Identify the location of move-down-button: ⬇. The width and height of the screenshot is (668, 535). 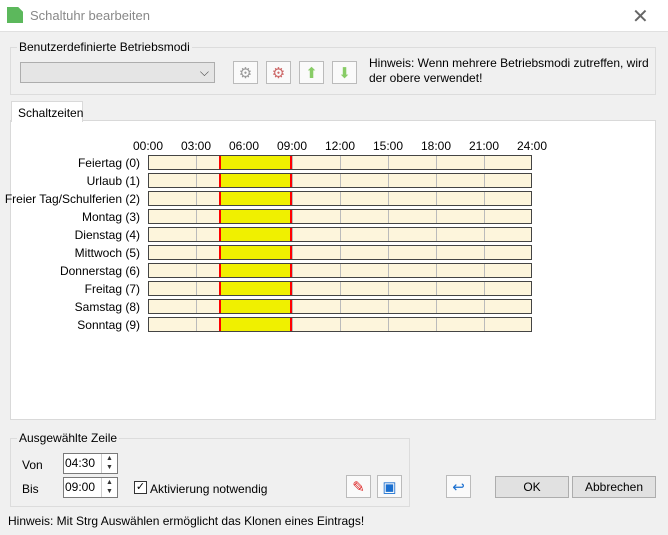
(344, 72).